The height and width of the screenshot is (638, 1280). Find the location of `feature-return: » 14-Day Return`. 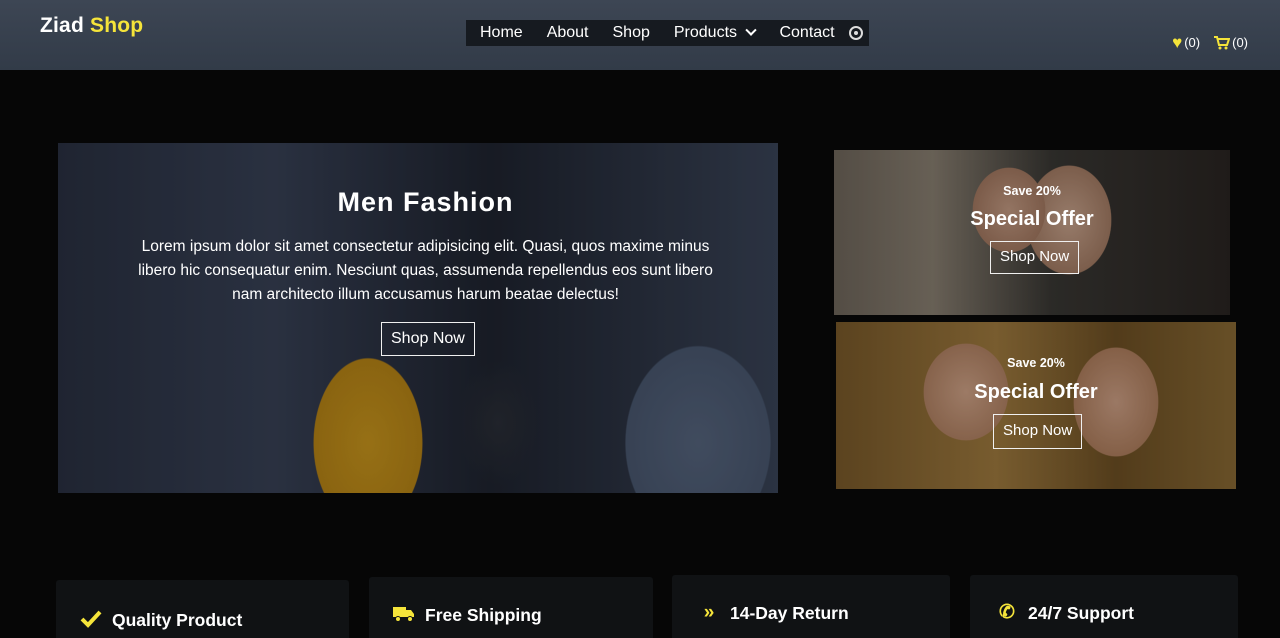

feature-return: » 14-Day Return is located at coordinates (811, 606).